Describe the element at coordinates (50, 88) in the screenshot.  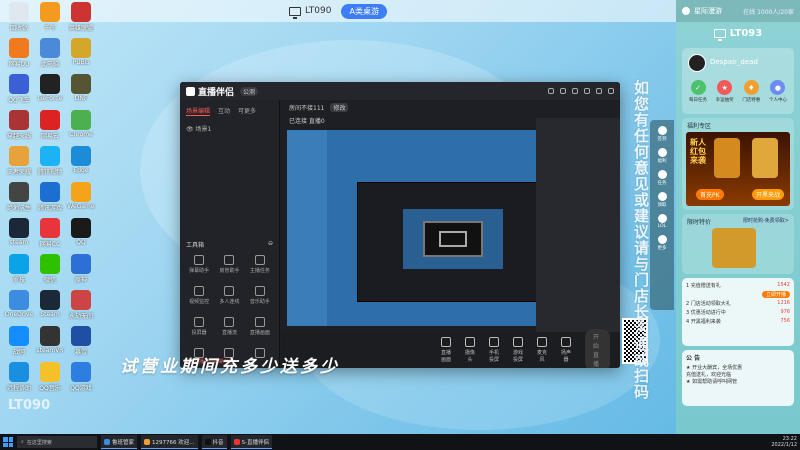
I see `desktop-icon: GeForce` at that location.